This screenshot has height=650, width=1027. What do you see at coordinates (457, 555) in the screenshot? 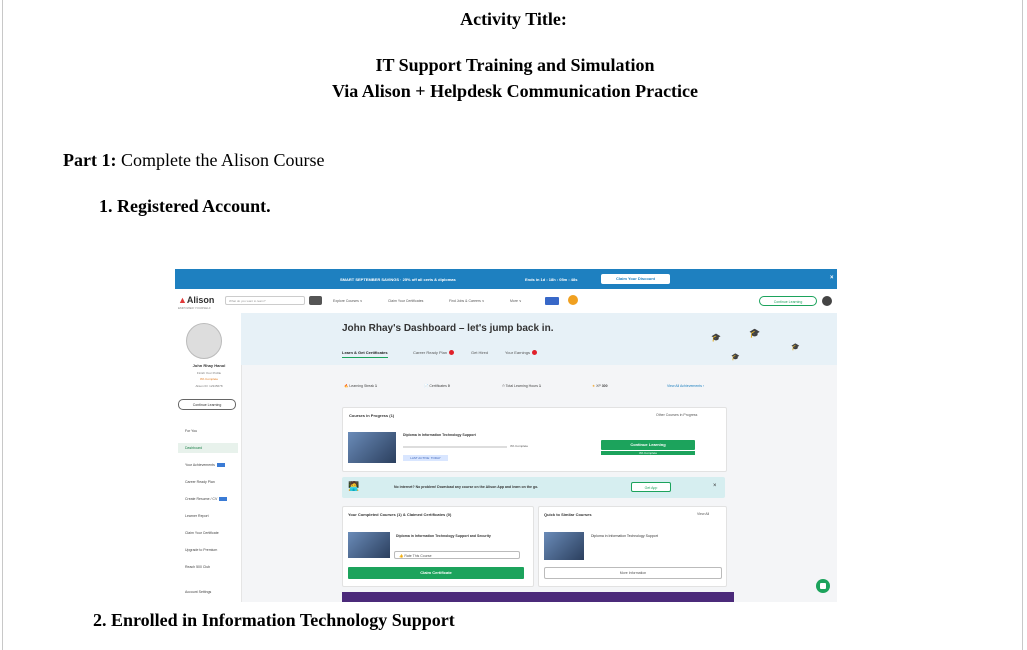
I see `rate-course-button: 👍 Rate This Course` at bounding box center [457, 555].